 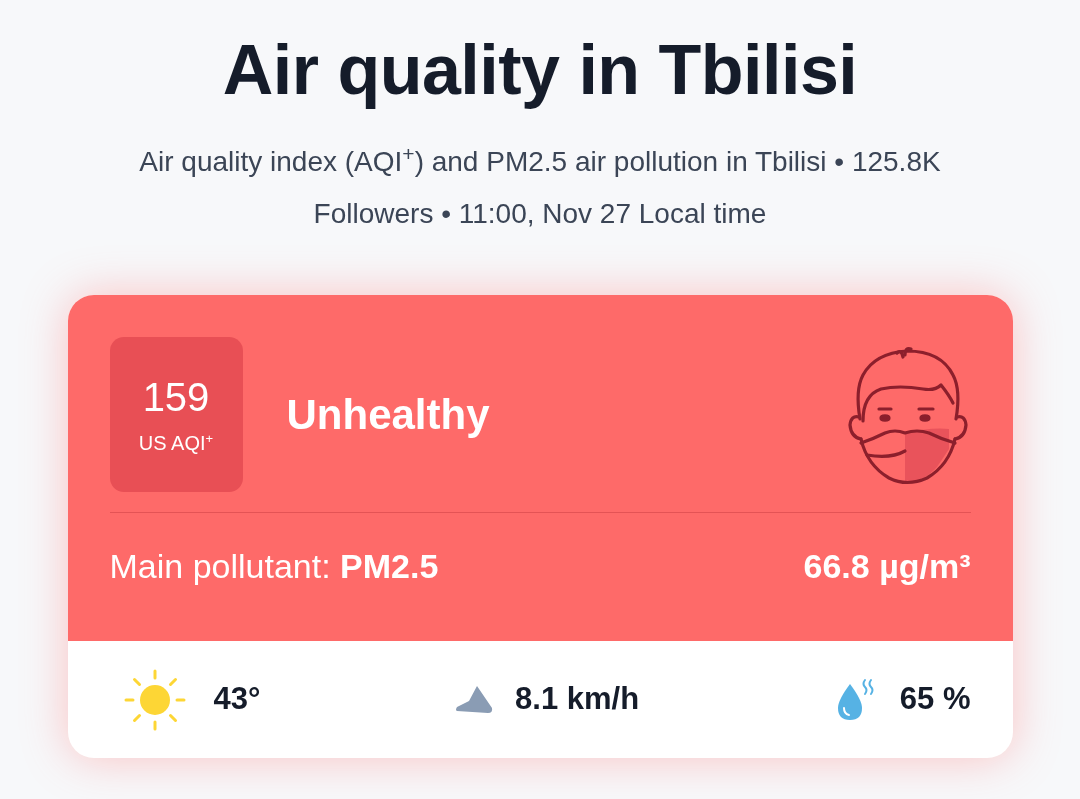 I want to click on humidity-value: 65 %, so click(x=935, y=699).